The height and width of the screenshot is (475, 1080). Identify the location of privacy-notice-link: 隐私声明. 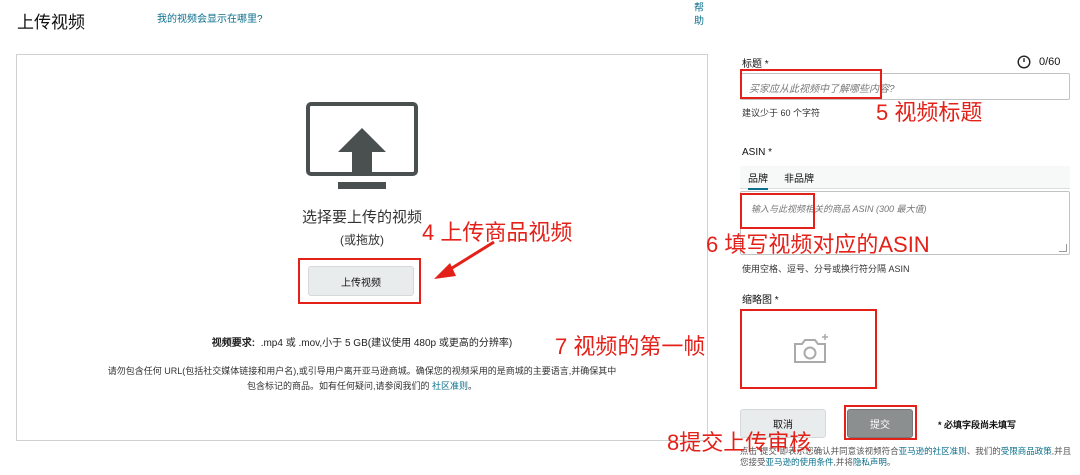
(870, 462).